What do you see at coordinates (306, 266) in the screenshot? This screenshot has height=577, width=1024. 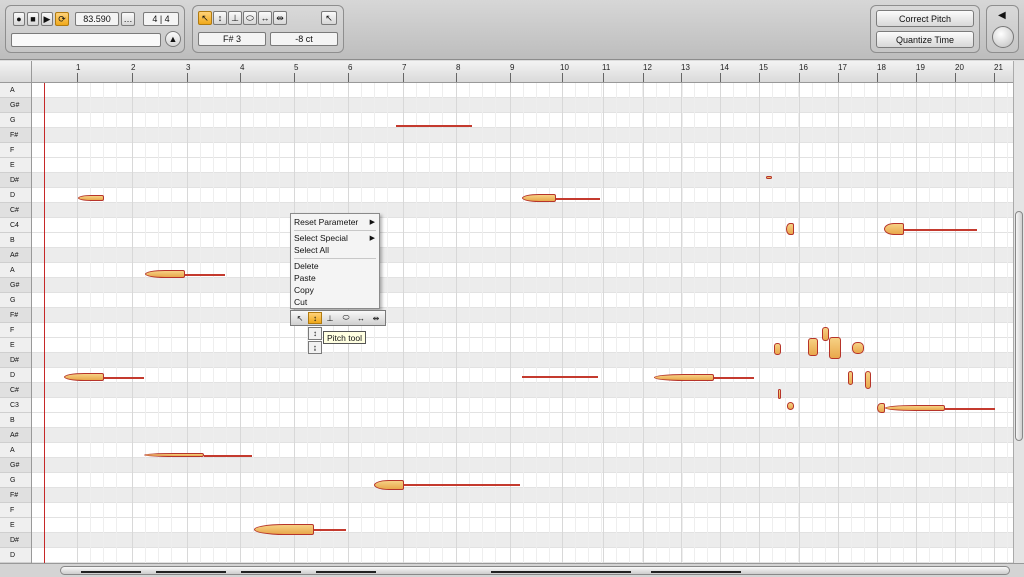 I see `menu-item-delete: Delete` at bounding box center [306, 266].